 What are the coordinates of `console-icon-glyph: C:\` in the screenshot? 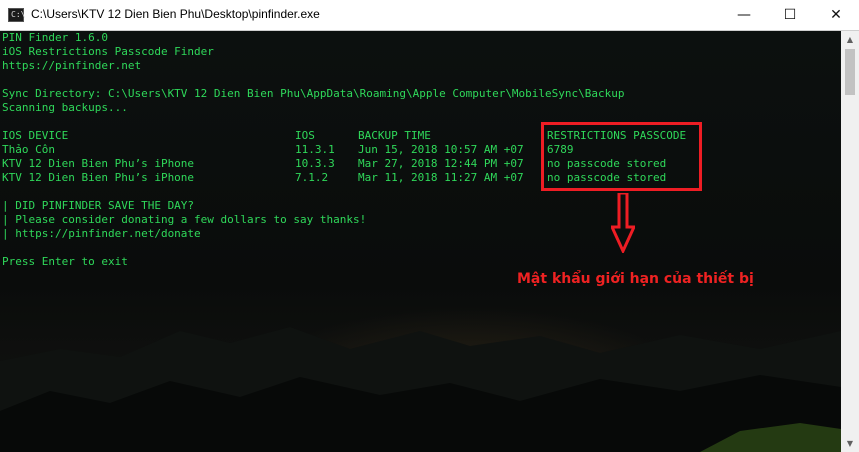 It's located at (18, 14).